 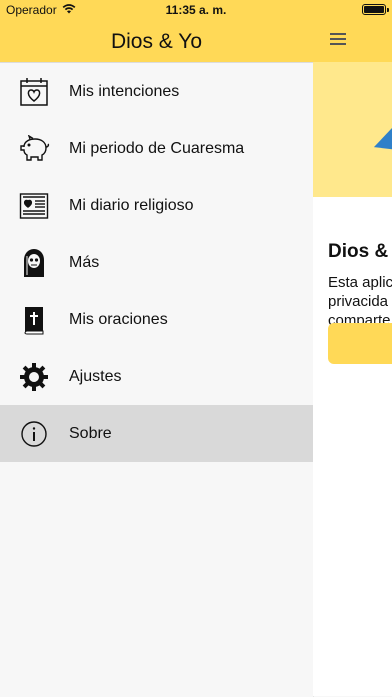 What do you see at coordinates (84, 262) in the screenshot?
I see `menu-item-label: Más` at bounding box center [84, 262].